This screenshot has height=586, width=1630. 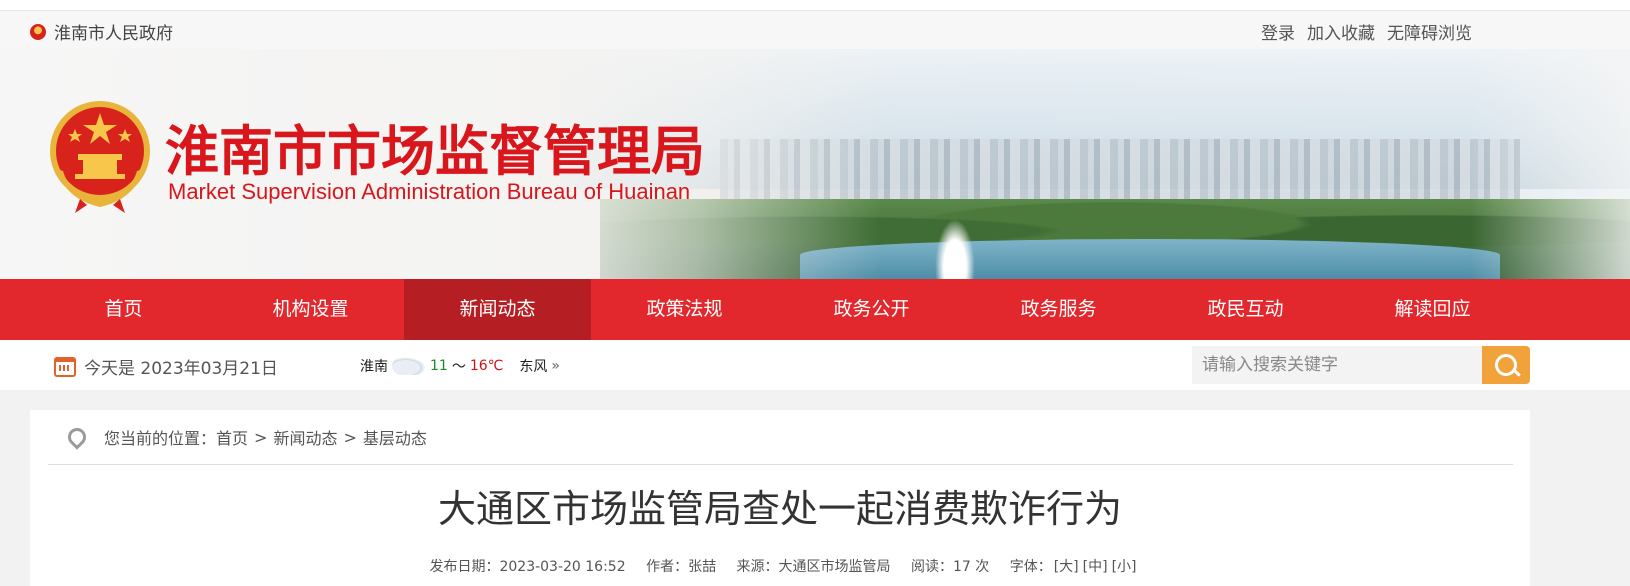 I want to click on wind: 东风, so click(x=533, y=367).